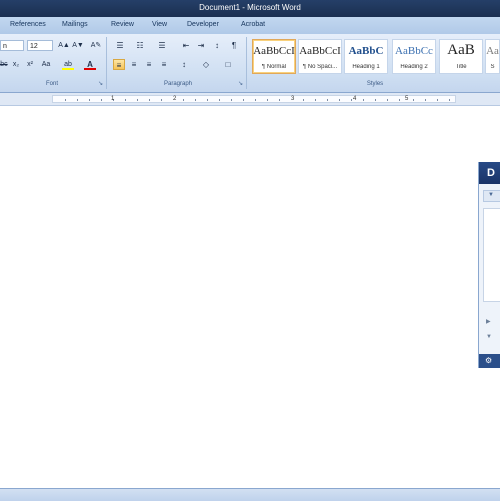 The width and height of the screenshot is (500, 501). I want to click on side-panel-dropdown: ▼, so click(491, 196).